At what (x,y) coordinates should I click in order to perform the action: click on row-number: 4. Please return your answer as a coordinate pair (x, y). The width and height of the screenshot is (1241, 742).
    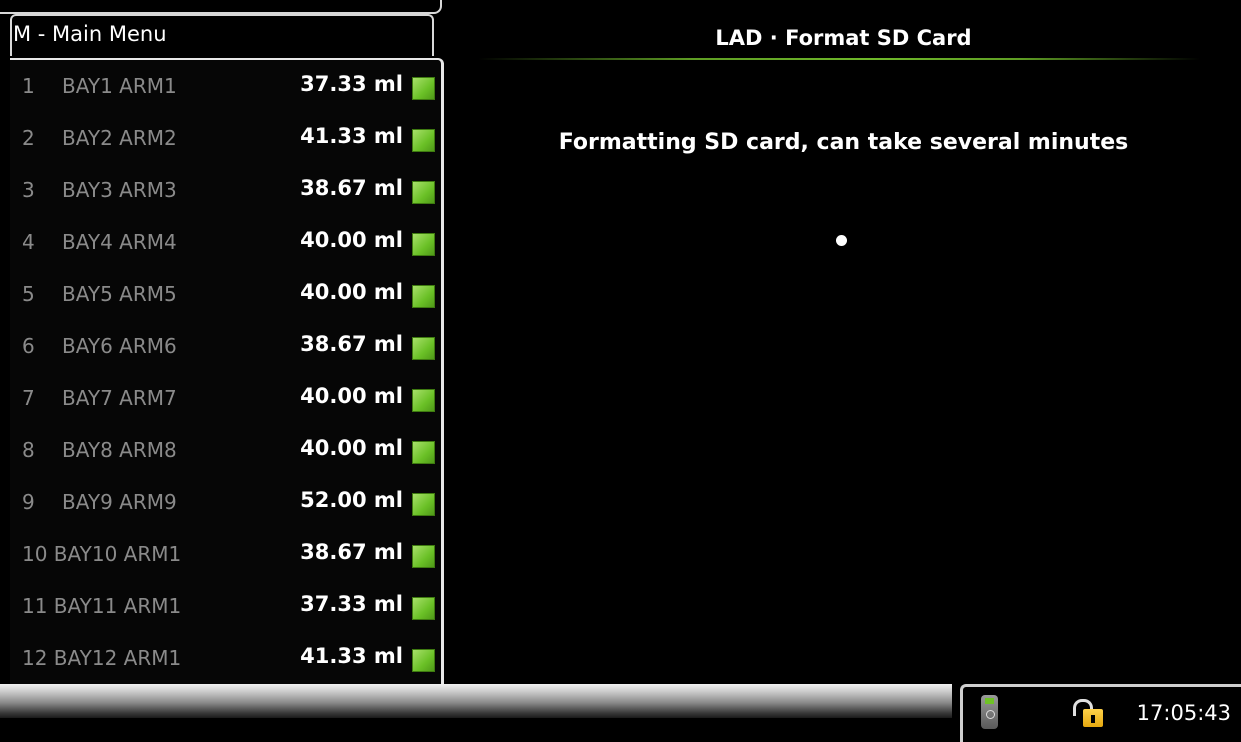
    Looking at the image, I should click on (28, 242).